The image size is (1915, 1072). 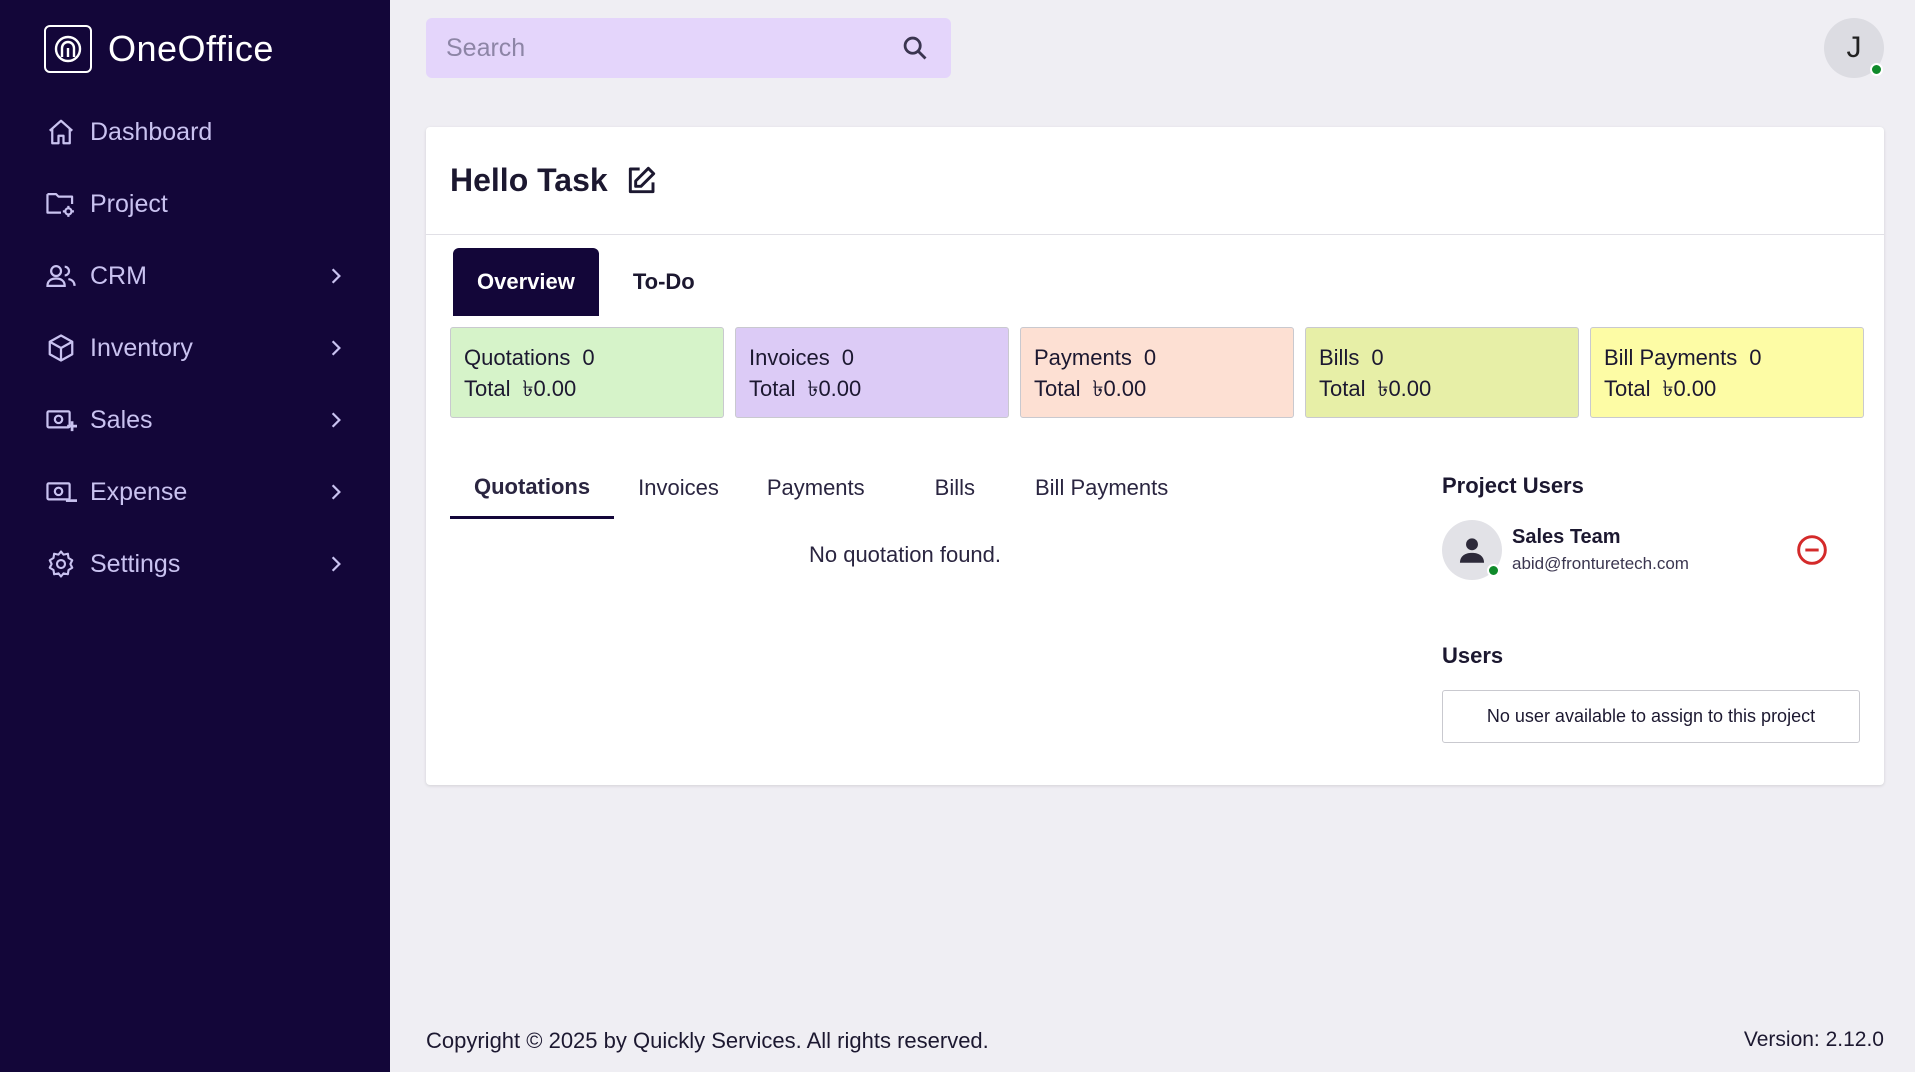 What do you see at coordinates (1442, 372) in the screenshot?
I see `stat-card-bills: Bills 0 Total ৳0.00` at bounding box center [1442, 372].